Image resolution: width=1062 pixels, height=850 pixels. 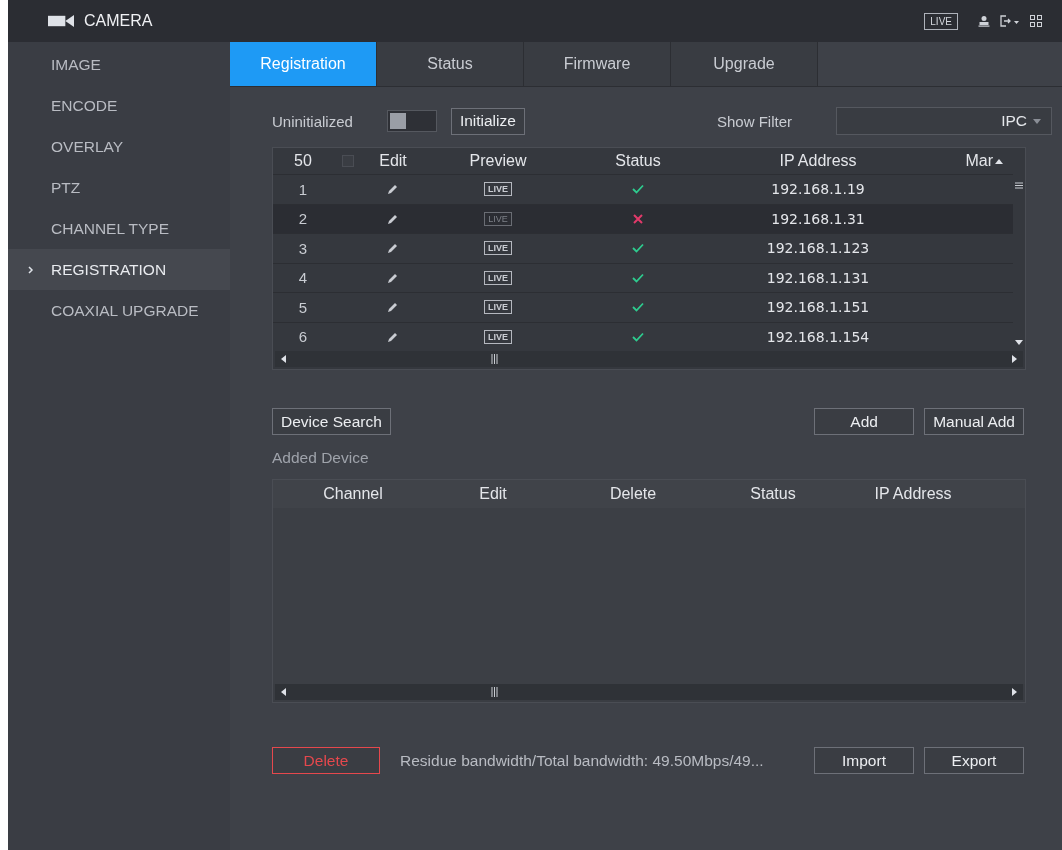 I want to click on sidebar-item: IMAGE, so click(x=119, y=64).